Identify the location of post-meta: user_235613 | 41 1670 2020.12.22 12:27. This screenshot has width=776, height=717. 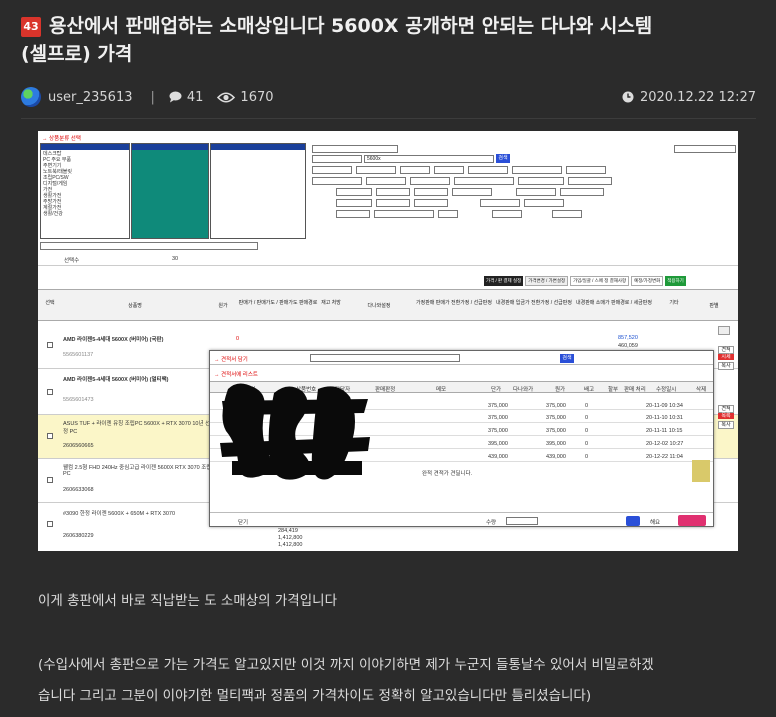
(388, 97).